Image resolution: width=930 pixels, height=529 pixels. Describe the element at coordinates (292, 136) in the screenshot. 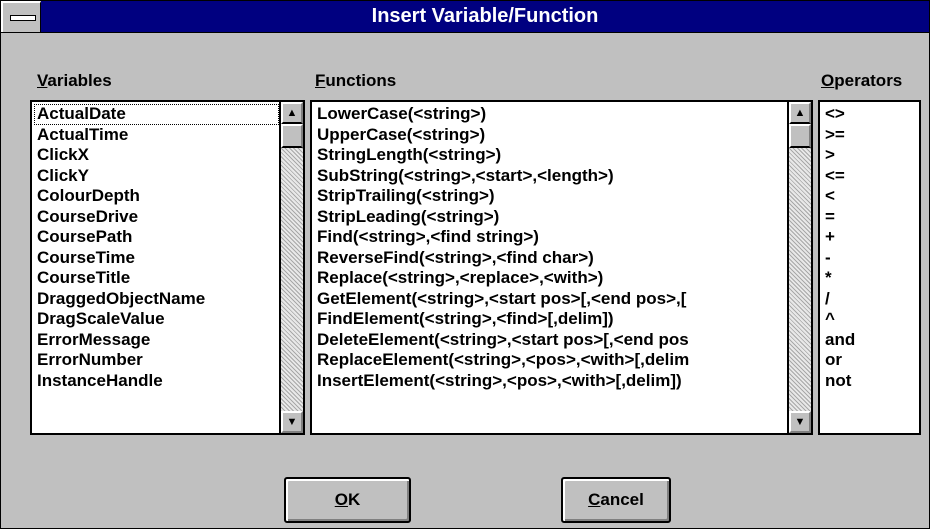

I see `variables-scroll-thumb` at that location.